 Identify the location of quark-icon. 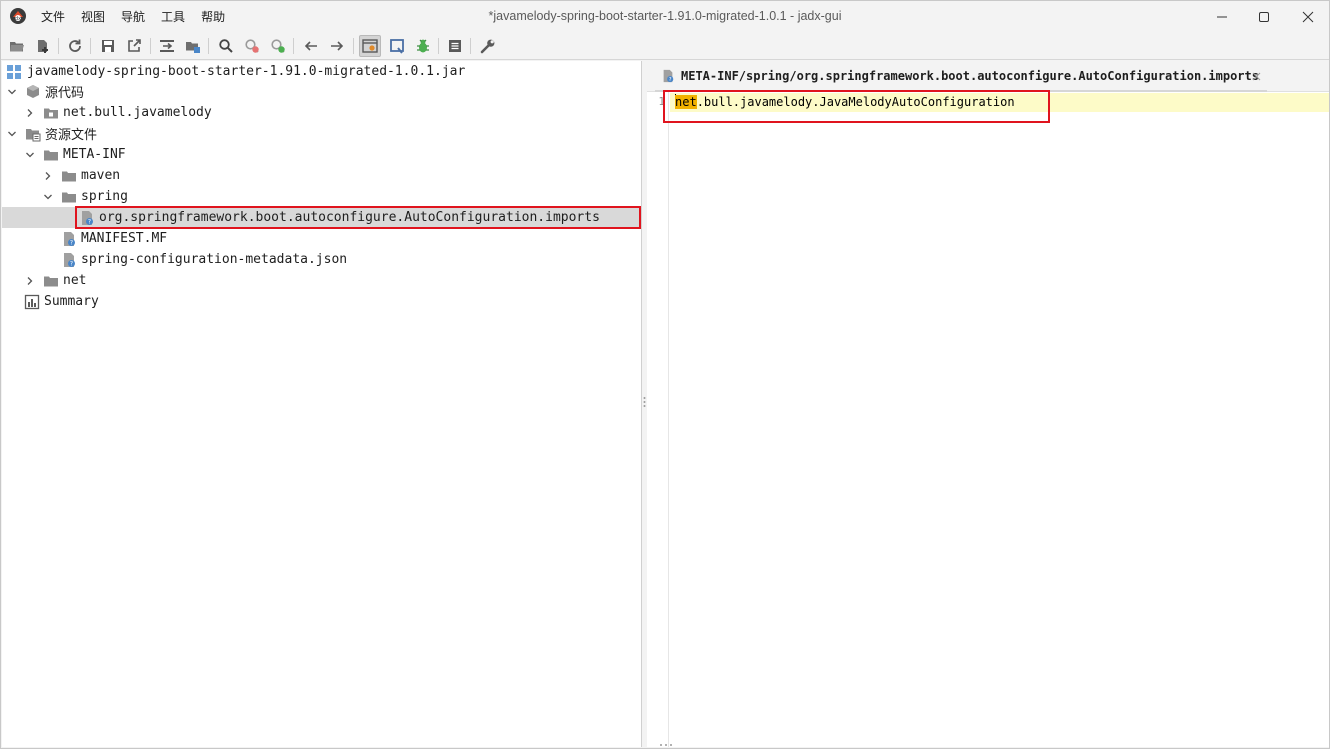
(397, 46).